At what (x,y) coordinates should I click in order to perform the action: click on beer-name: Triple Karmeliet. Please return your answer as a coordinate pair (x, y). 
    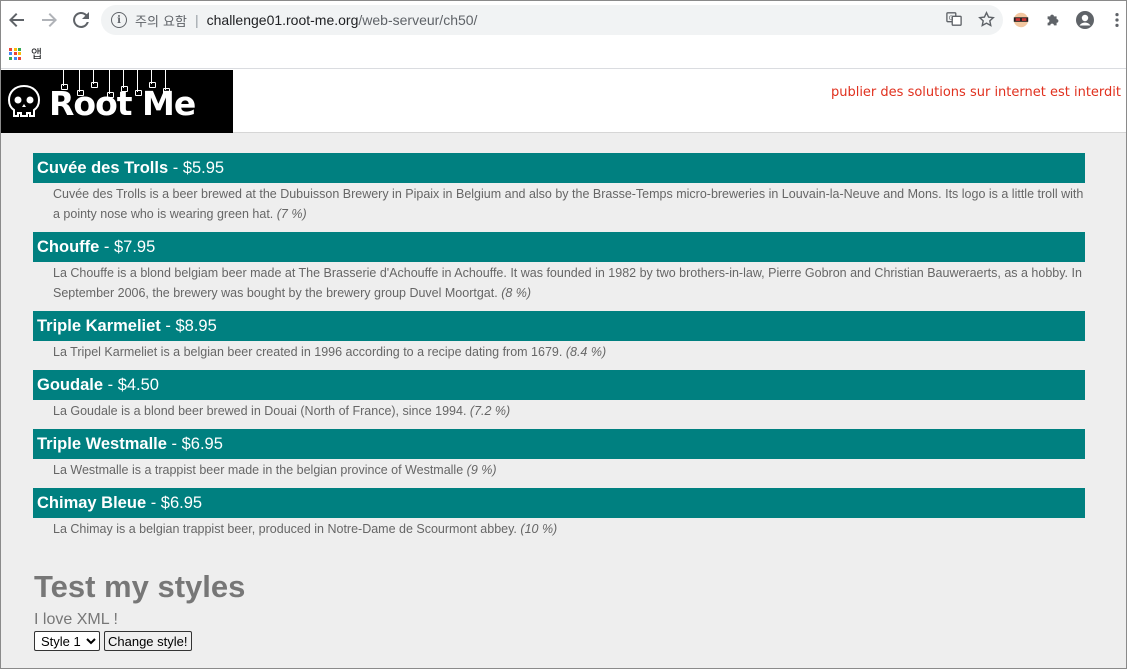
    Looking at the image, I should click on (99, 325).